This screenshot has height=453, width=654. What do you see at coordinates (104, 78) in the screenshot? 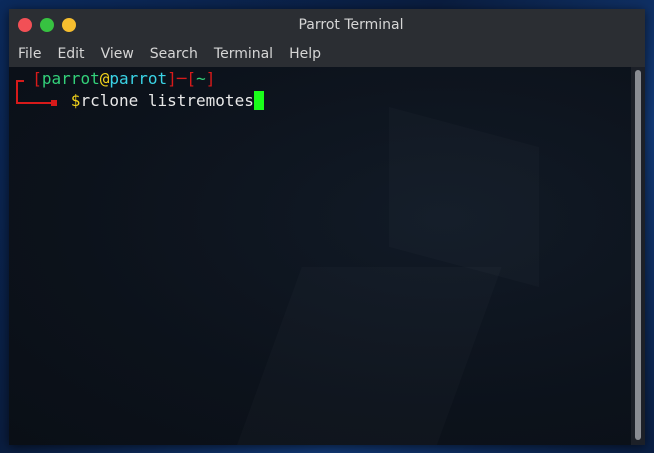
I see `prompt-at: @` at bounding box center [104, 78].